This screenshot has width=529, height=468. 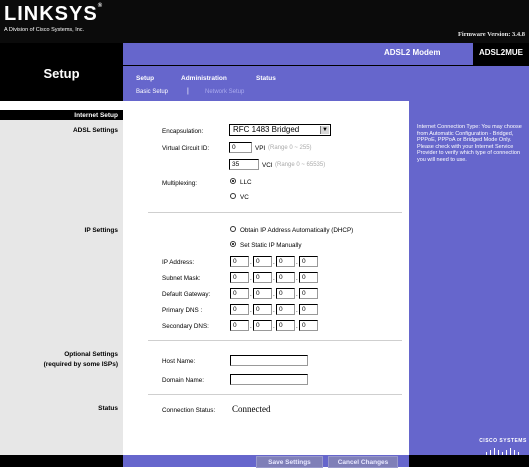 I want to click on status-heading: Status, so click(x=108, y=408).